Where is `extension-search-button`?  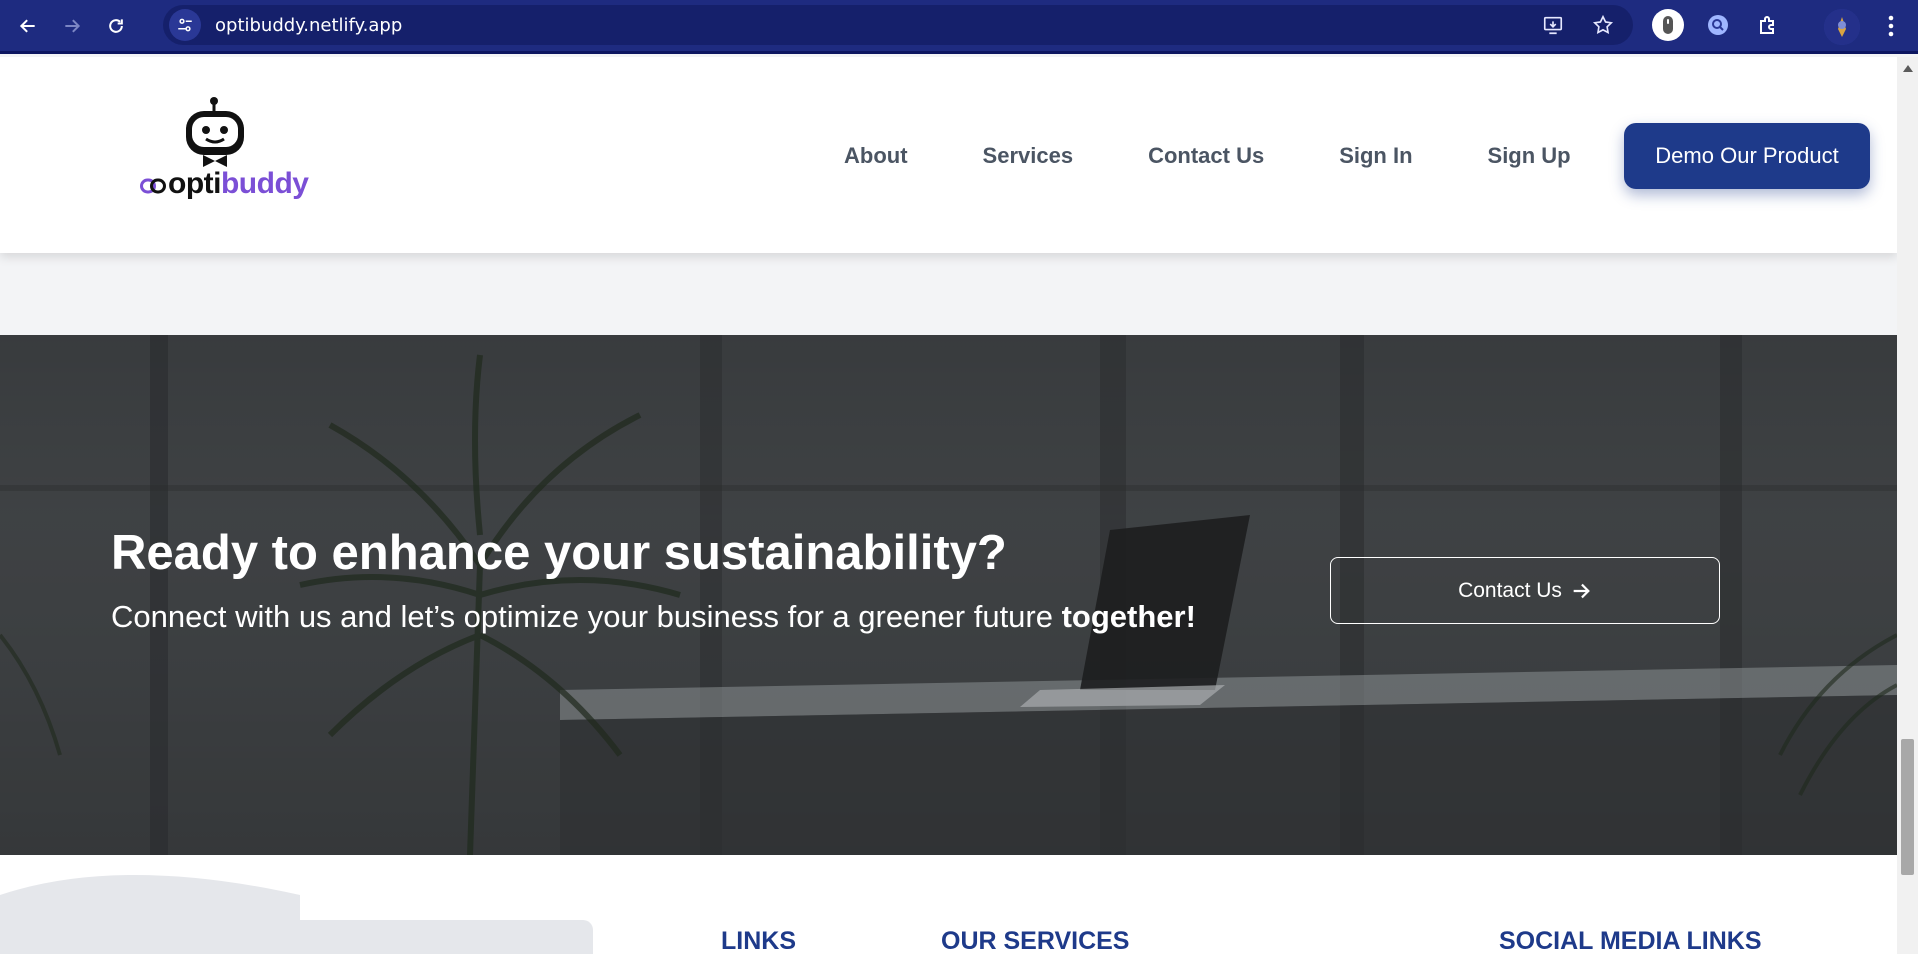 extension-search-button is located at coordinates (1718, 25).